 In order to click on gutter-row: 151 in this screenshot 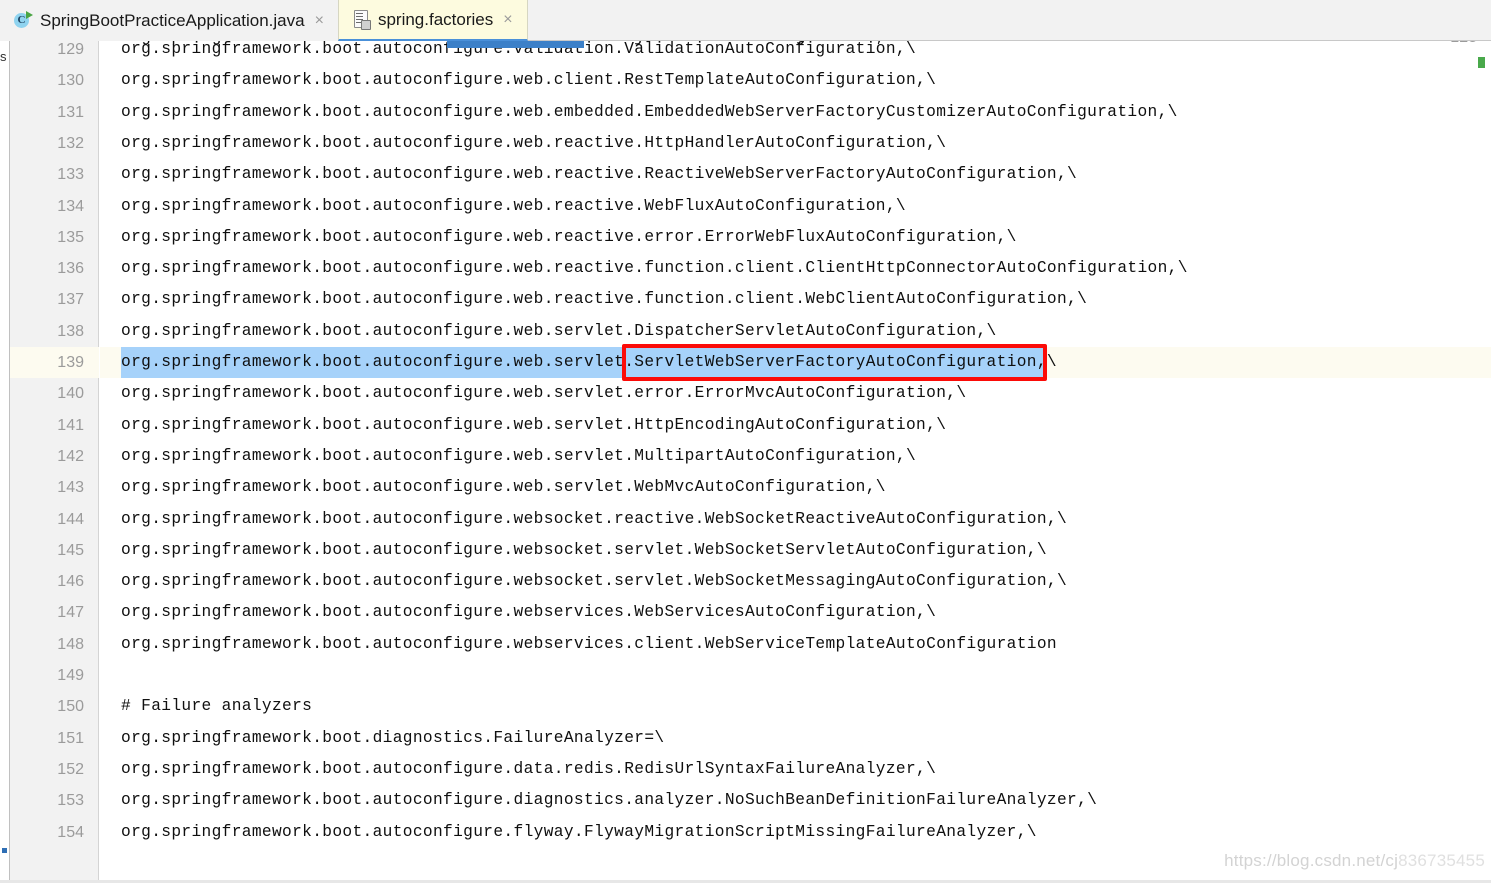, I will do `click(54, 738)`.